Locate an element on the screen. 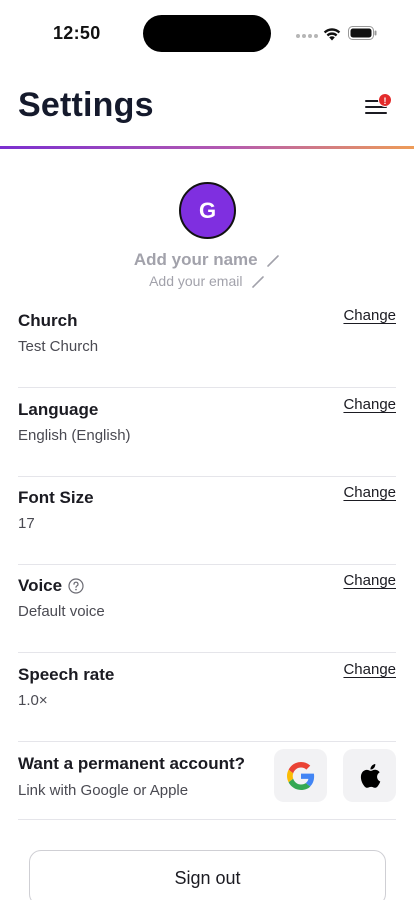 Image resolution: width=414 pixels, height=900 pixels. setting-row-voice: Voice Default voice Change is located at coordinates (207, 609).